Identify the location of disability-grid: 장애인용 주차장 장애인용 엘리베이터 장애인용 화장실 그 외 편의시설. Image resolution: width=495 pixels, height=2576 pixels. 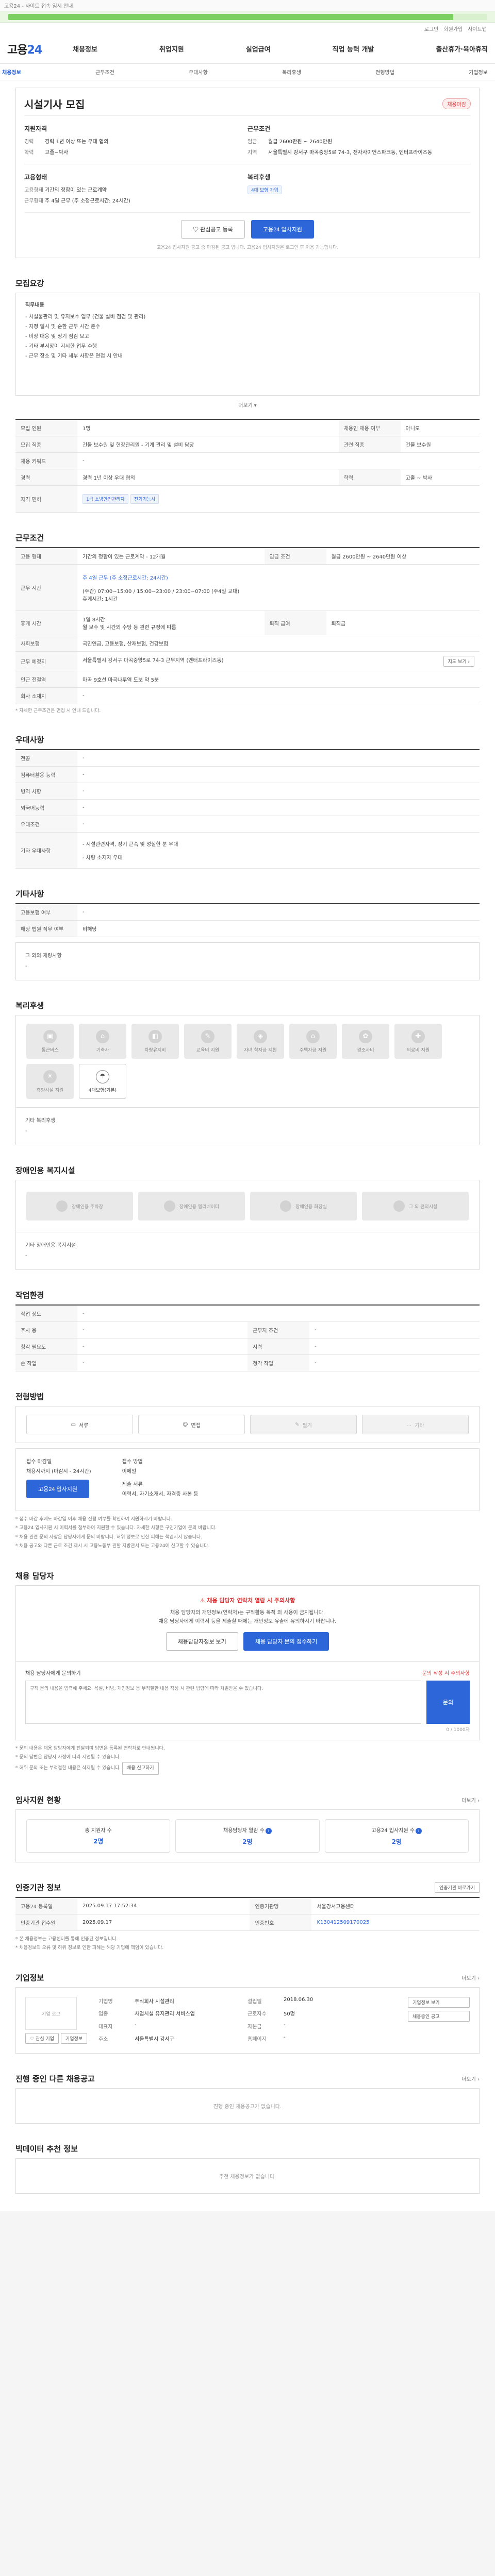
(247, 1206).